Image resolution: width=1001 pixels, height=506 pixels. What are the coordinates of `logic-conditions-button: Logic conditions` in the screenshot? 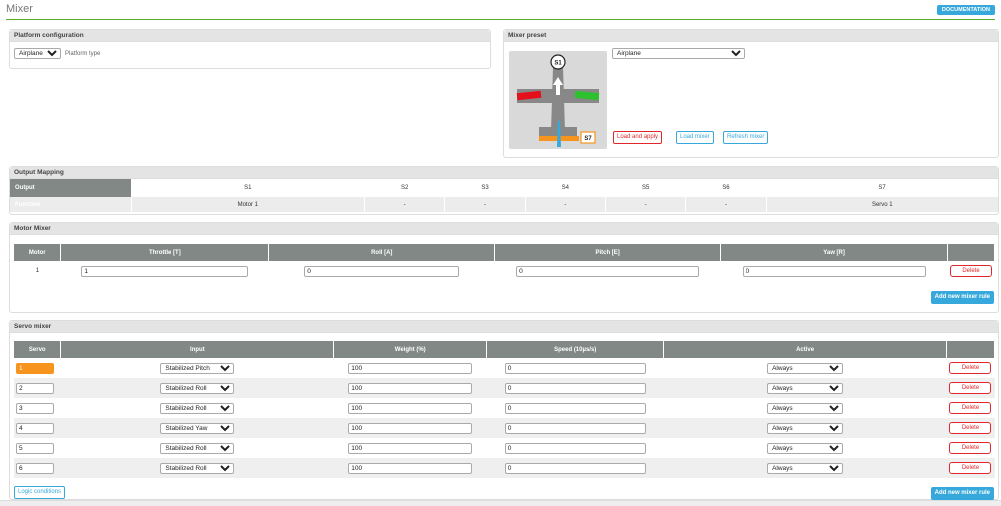 It's located at (40, 492).